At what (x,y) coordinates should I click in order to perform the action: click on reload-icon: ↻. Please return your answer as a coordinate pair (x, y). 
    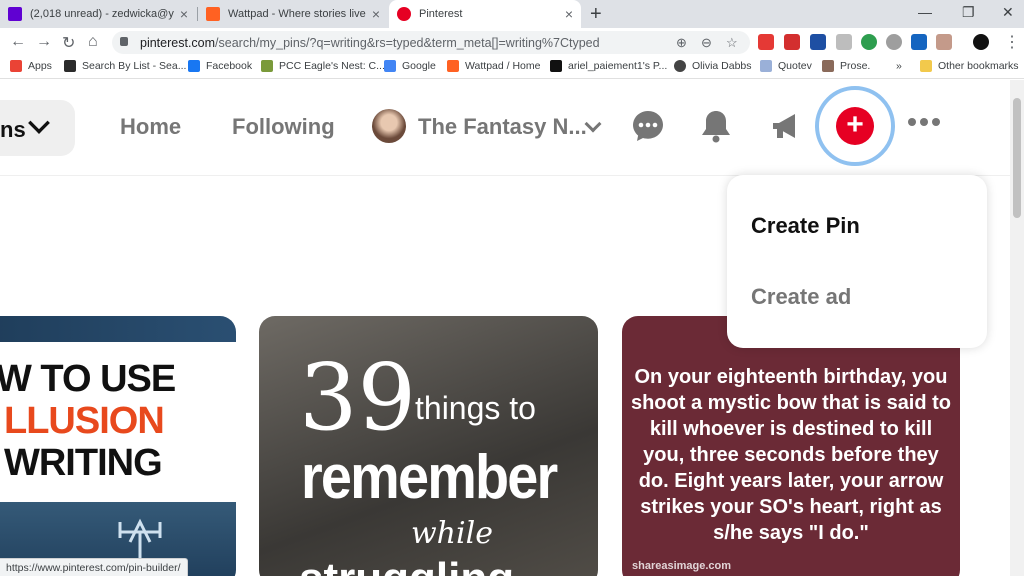
    Looking at the image, I should click on (68, 43).